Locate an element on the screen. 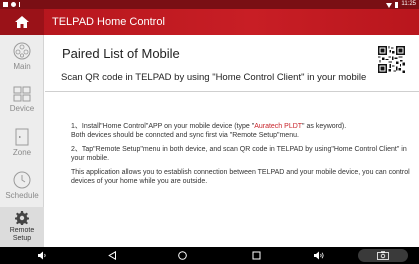 The width and height of the screenshot is (419, 264). qr-code-icon is located at coordinates (391, 59).